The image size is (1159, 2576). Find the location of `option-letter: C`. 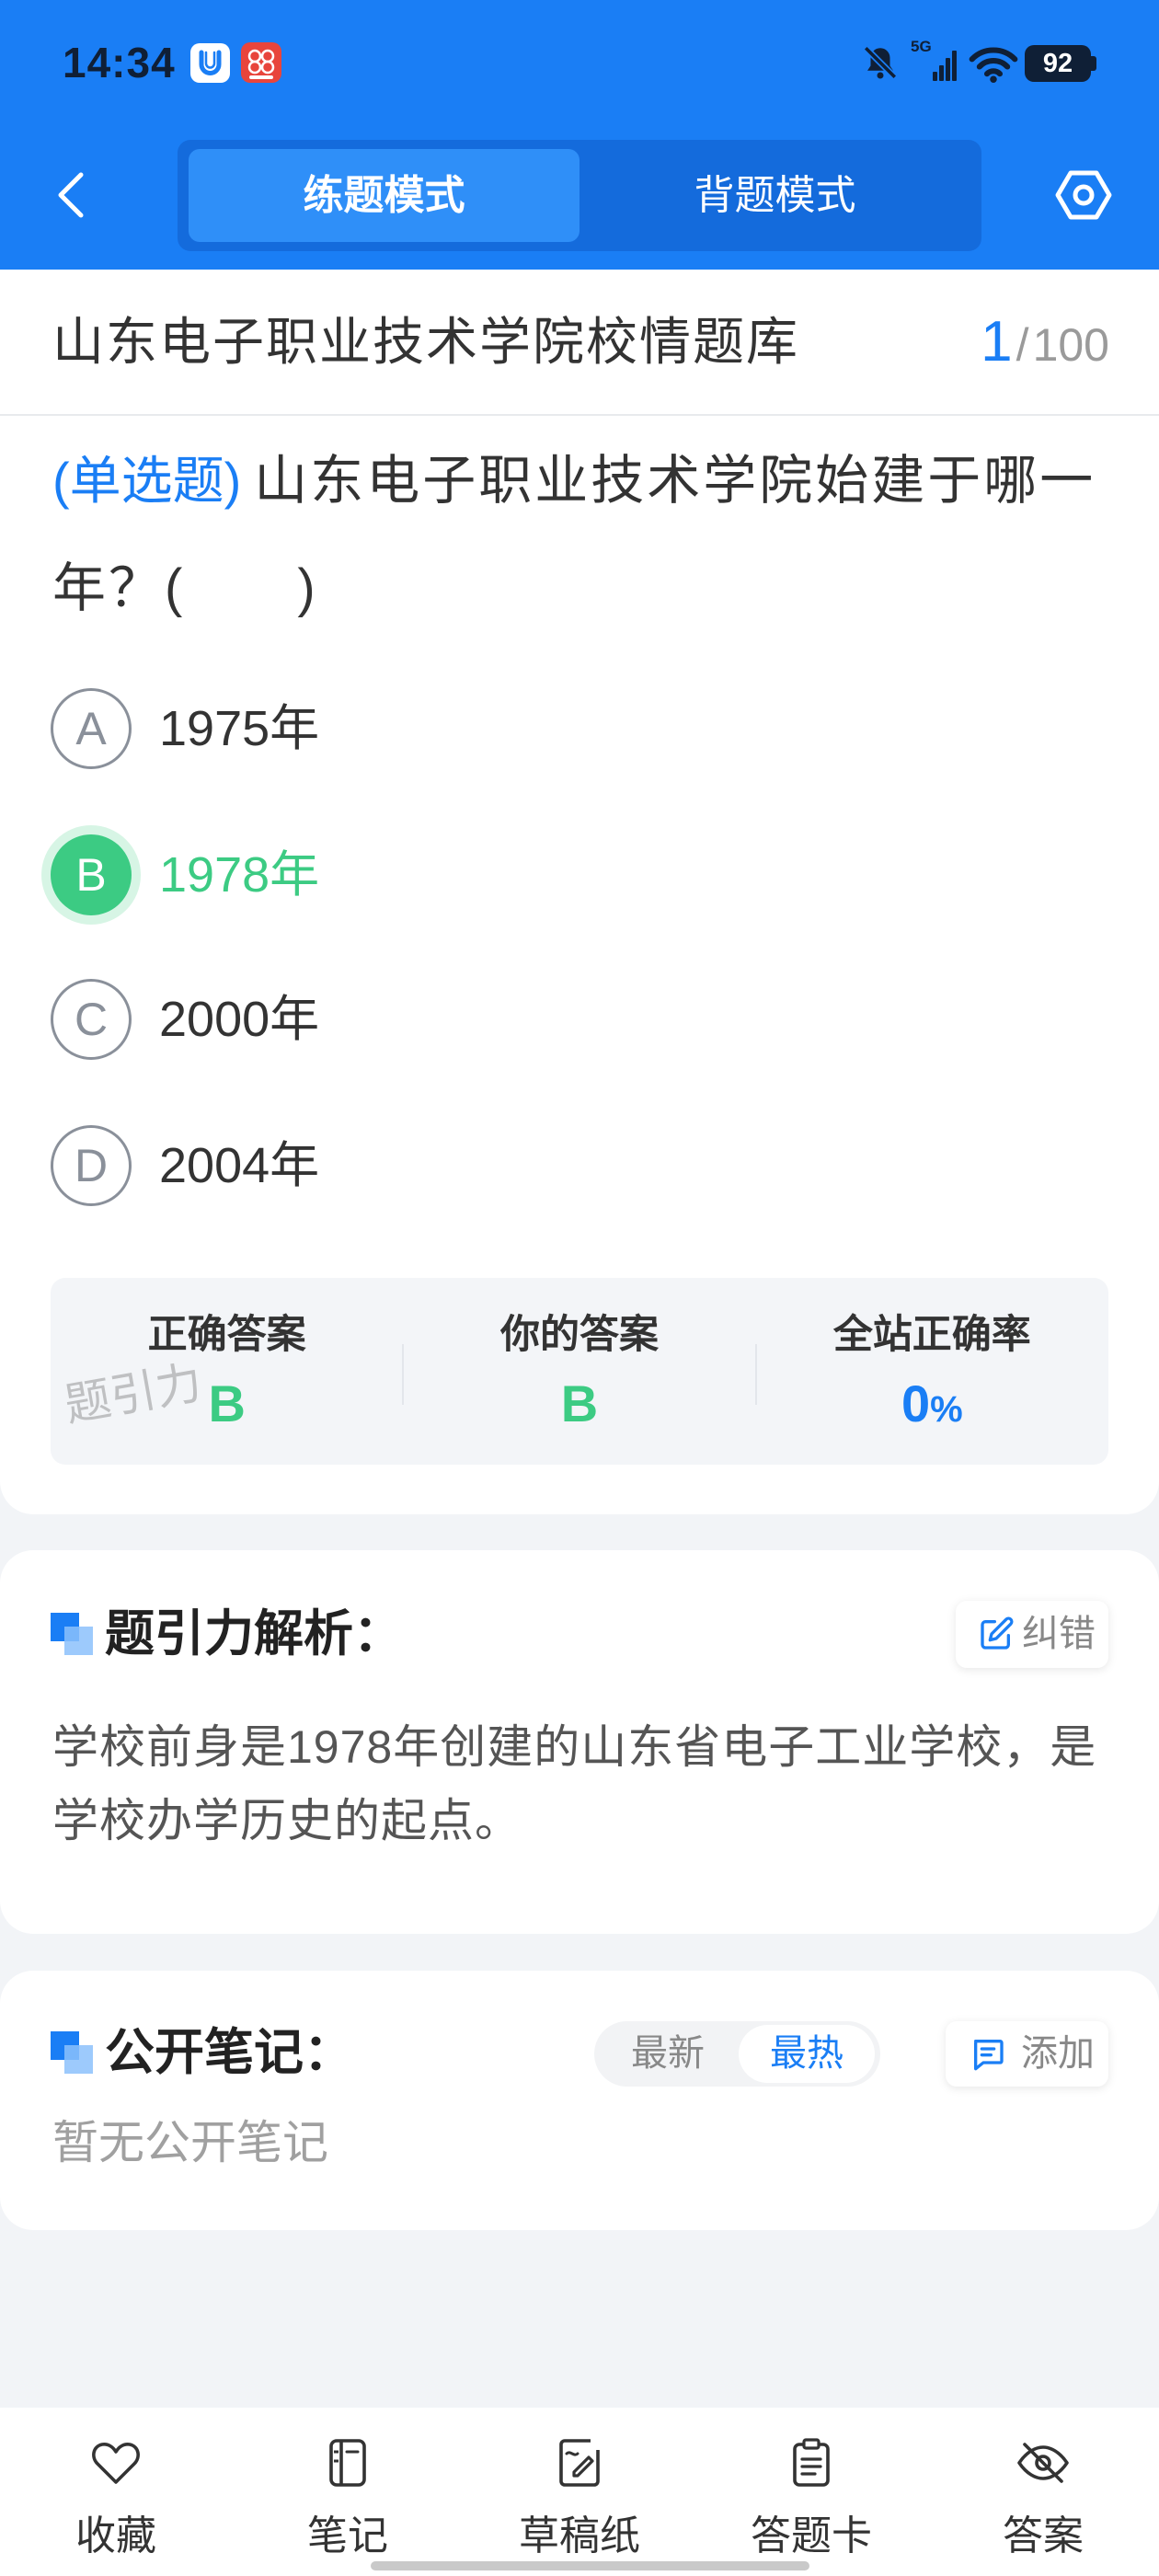

option-letter: C is located at coordinates (91, 1020).